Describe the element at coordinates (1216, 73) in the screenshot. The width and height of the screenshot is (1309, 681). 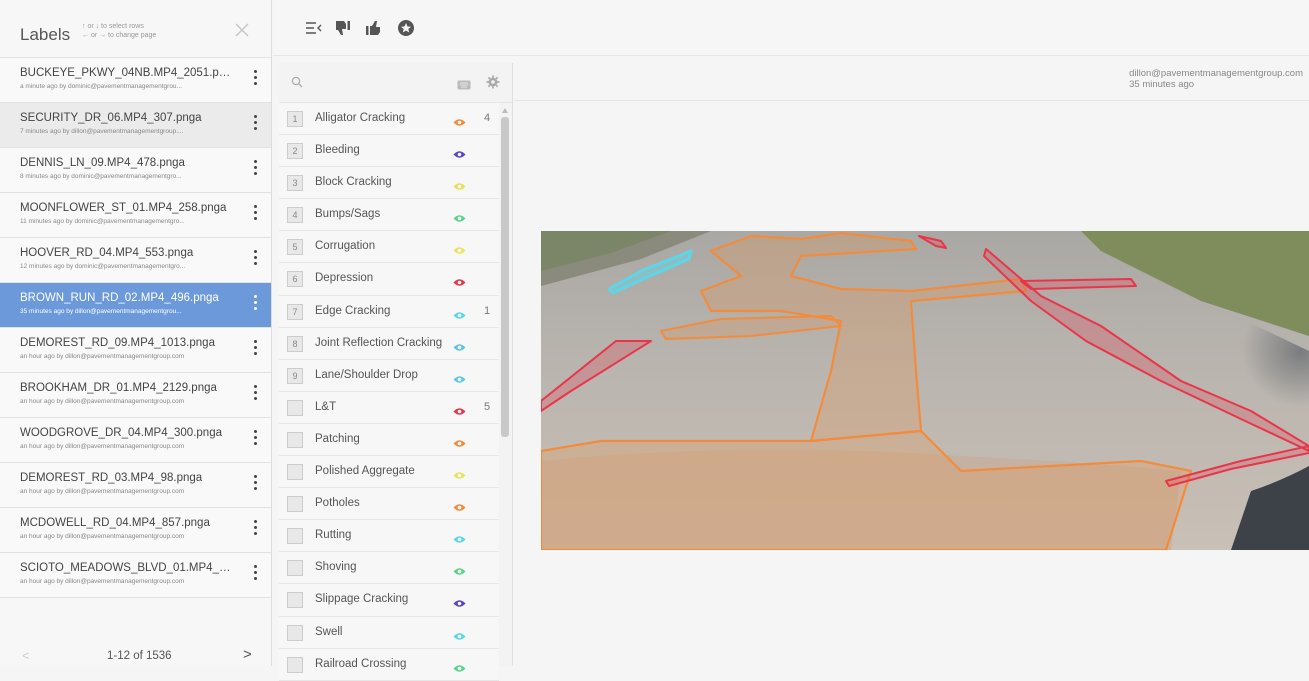
I see `annotator-email: dillon@pavementmanagementgroup.com` at that location.